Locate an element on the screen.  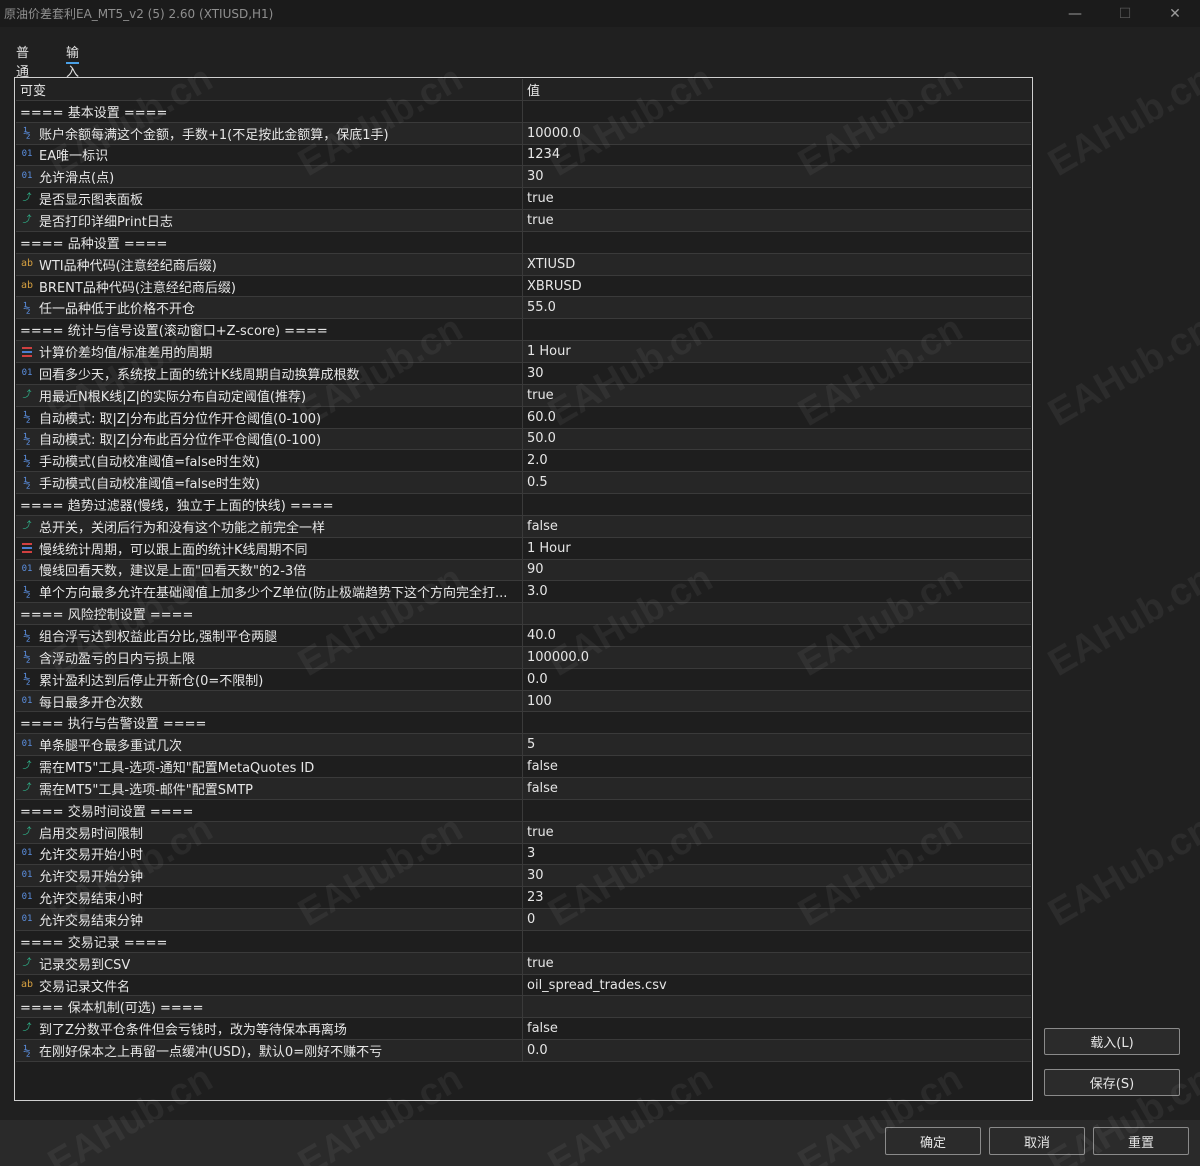
parameter-value: XTIUSD is located at coordinates (777, 264).